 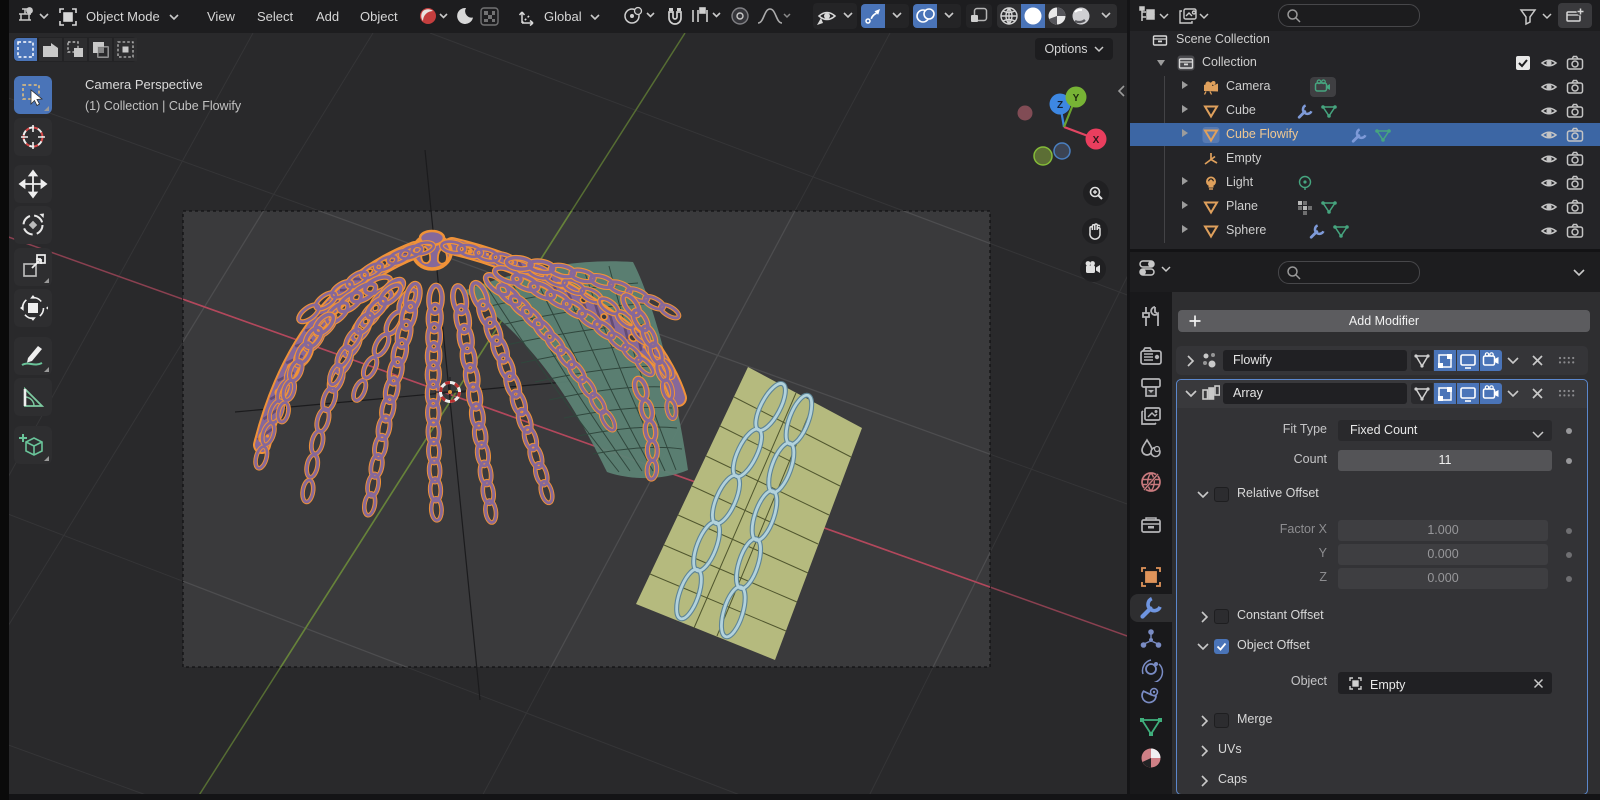 I want to click on svg-text: X, so click(x=1096, y=140).